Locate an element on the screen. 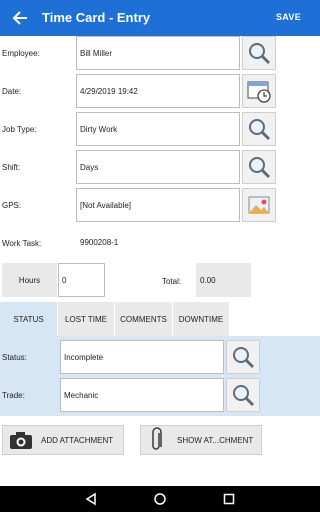 The image size is (320, 512). employee-label: Employee: is located at coordinates (21, 53).